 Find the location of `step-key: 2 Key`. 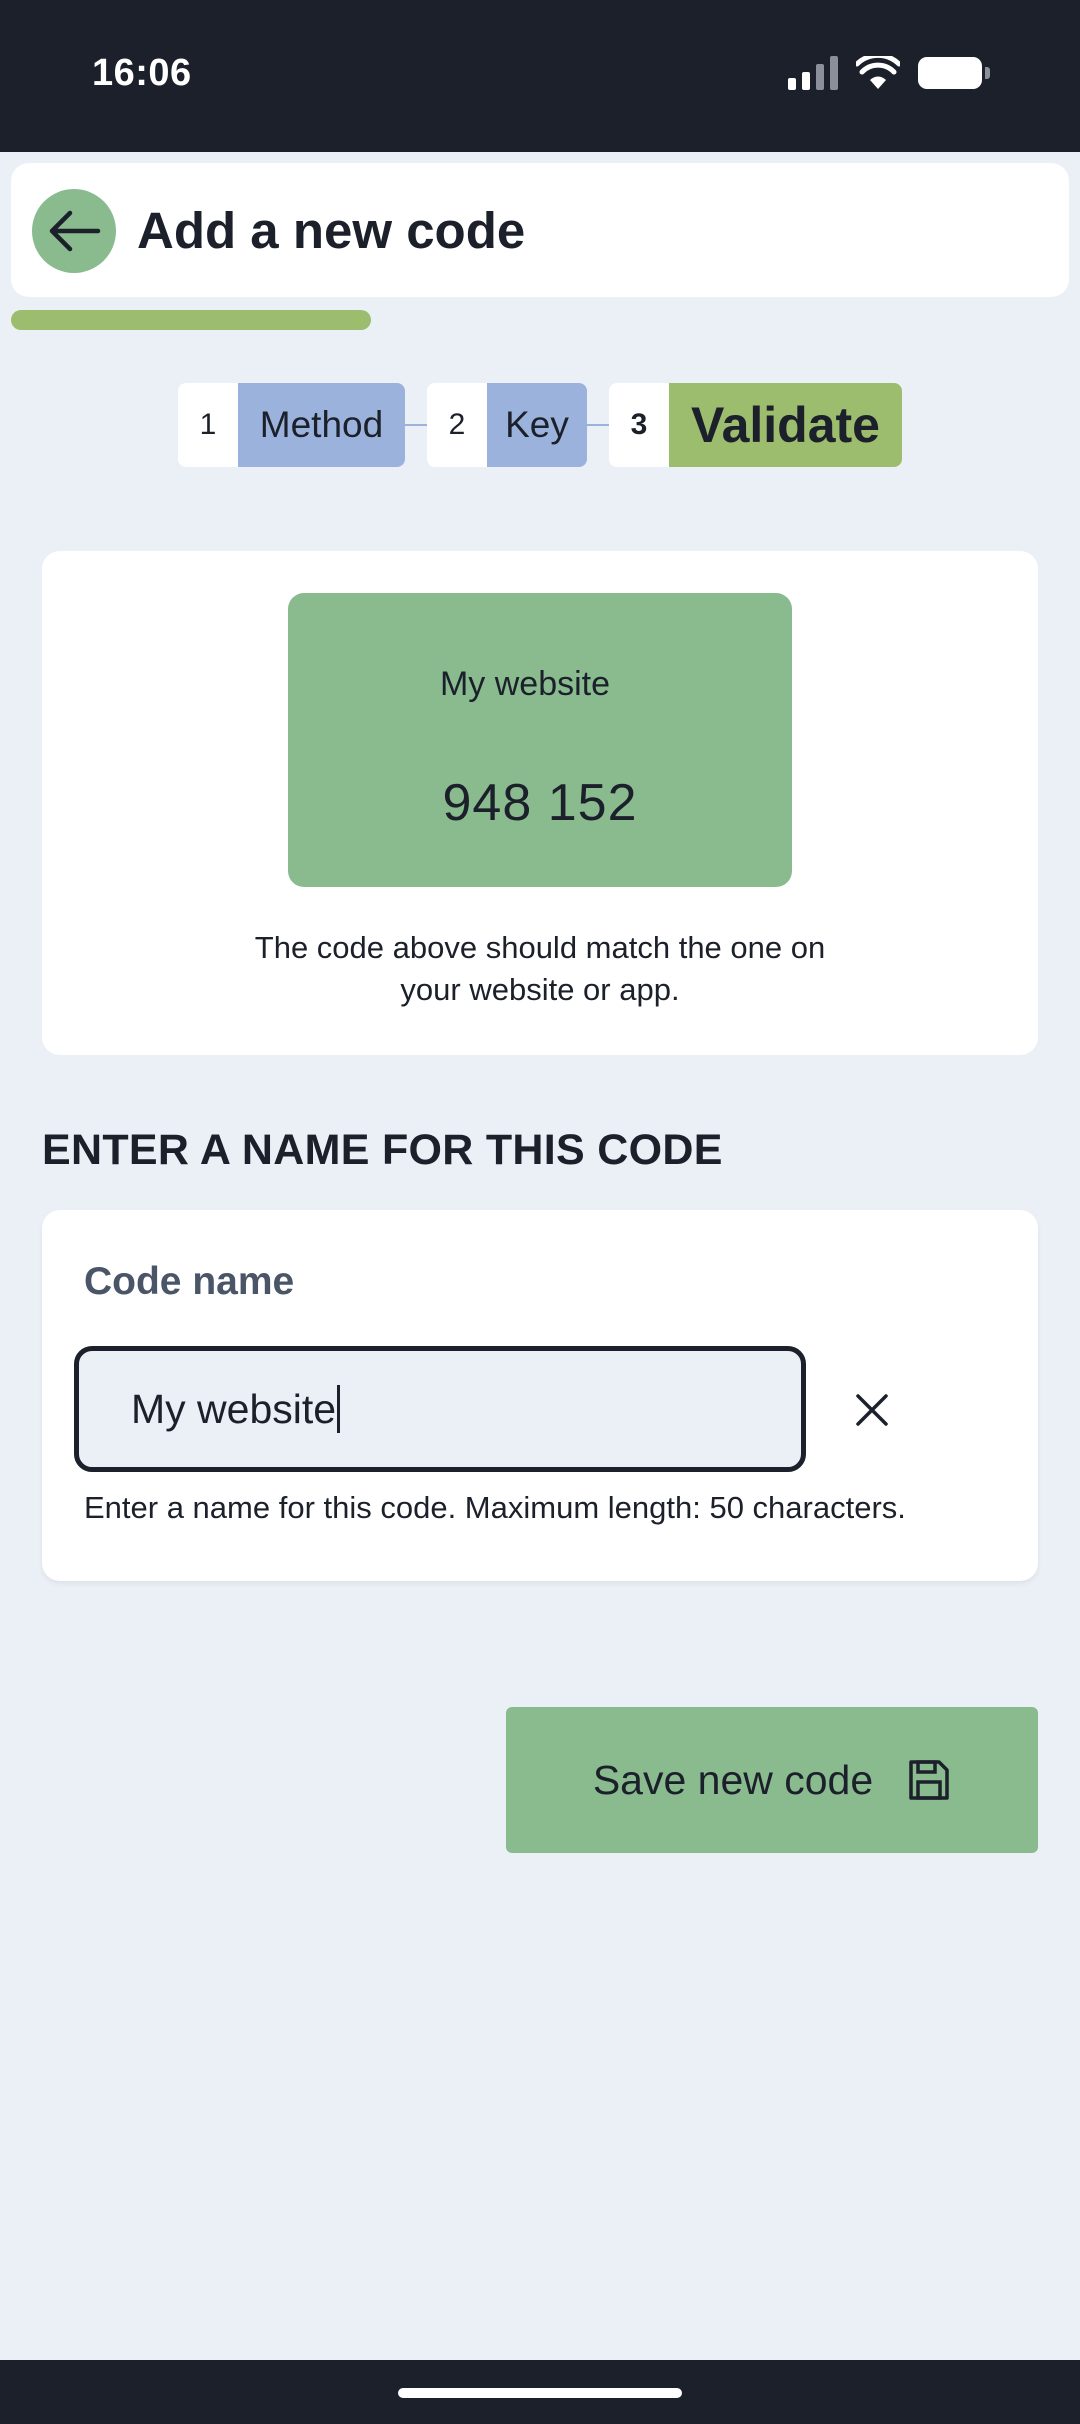

step-key: 2 Key is located at coordinates (507, 425).